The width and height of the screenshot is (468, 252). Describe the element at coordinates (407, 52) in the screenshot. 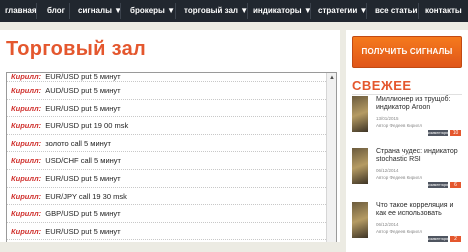

I see `get-signals-button: ПОЛУЧИТЬ СИГНАЛЫ` at that location.